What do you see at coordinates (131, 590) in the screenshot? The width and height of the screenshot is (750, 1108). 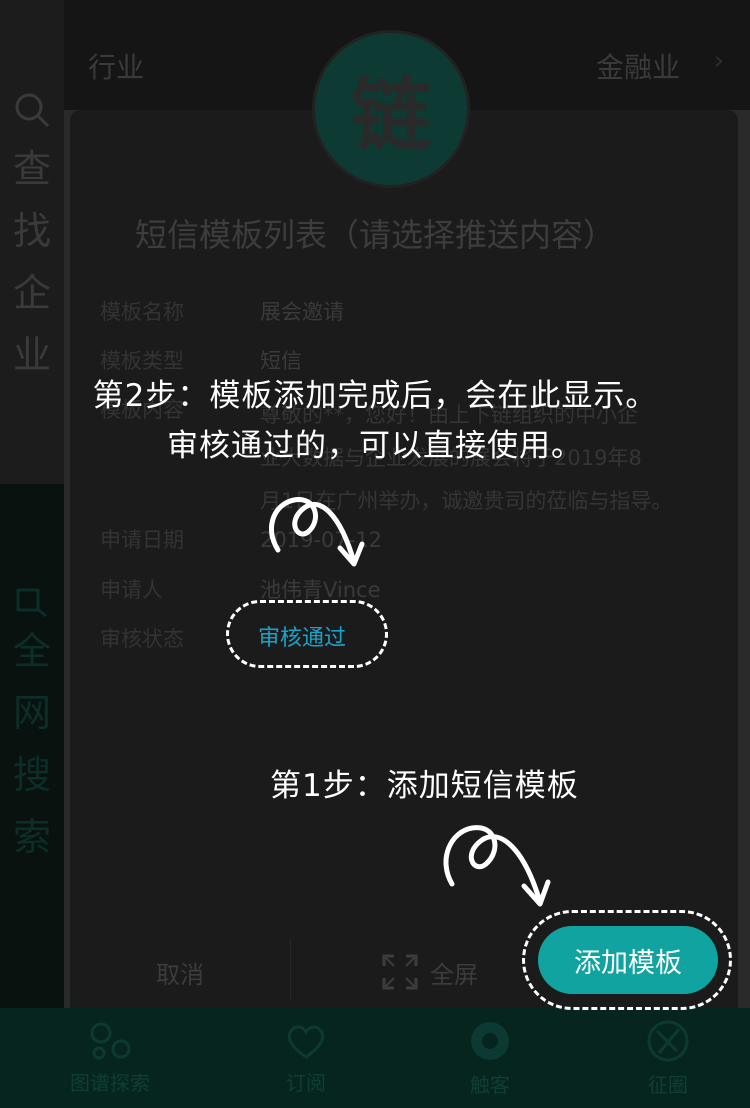 I see `applicant-label: 申请人` at bounding box center [131, 590].